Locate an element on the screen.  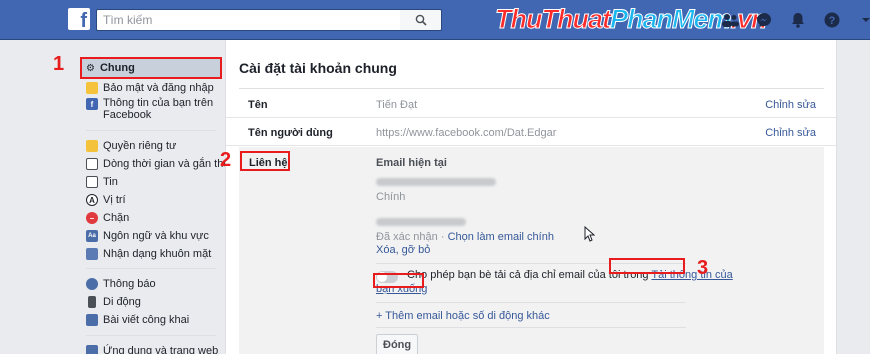
brand-part-1: ThuThuat is located at coordinates (553, 19).